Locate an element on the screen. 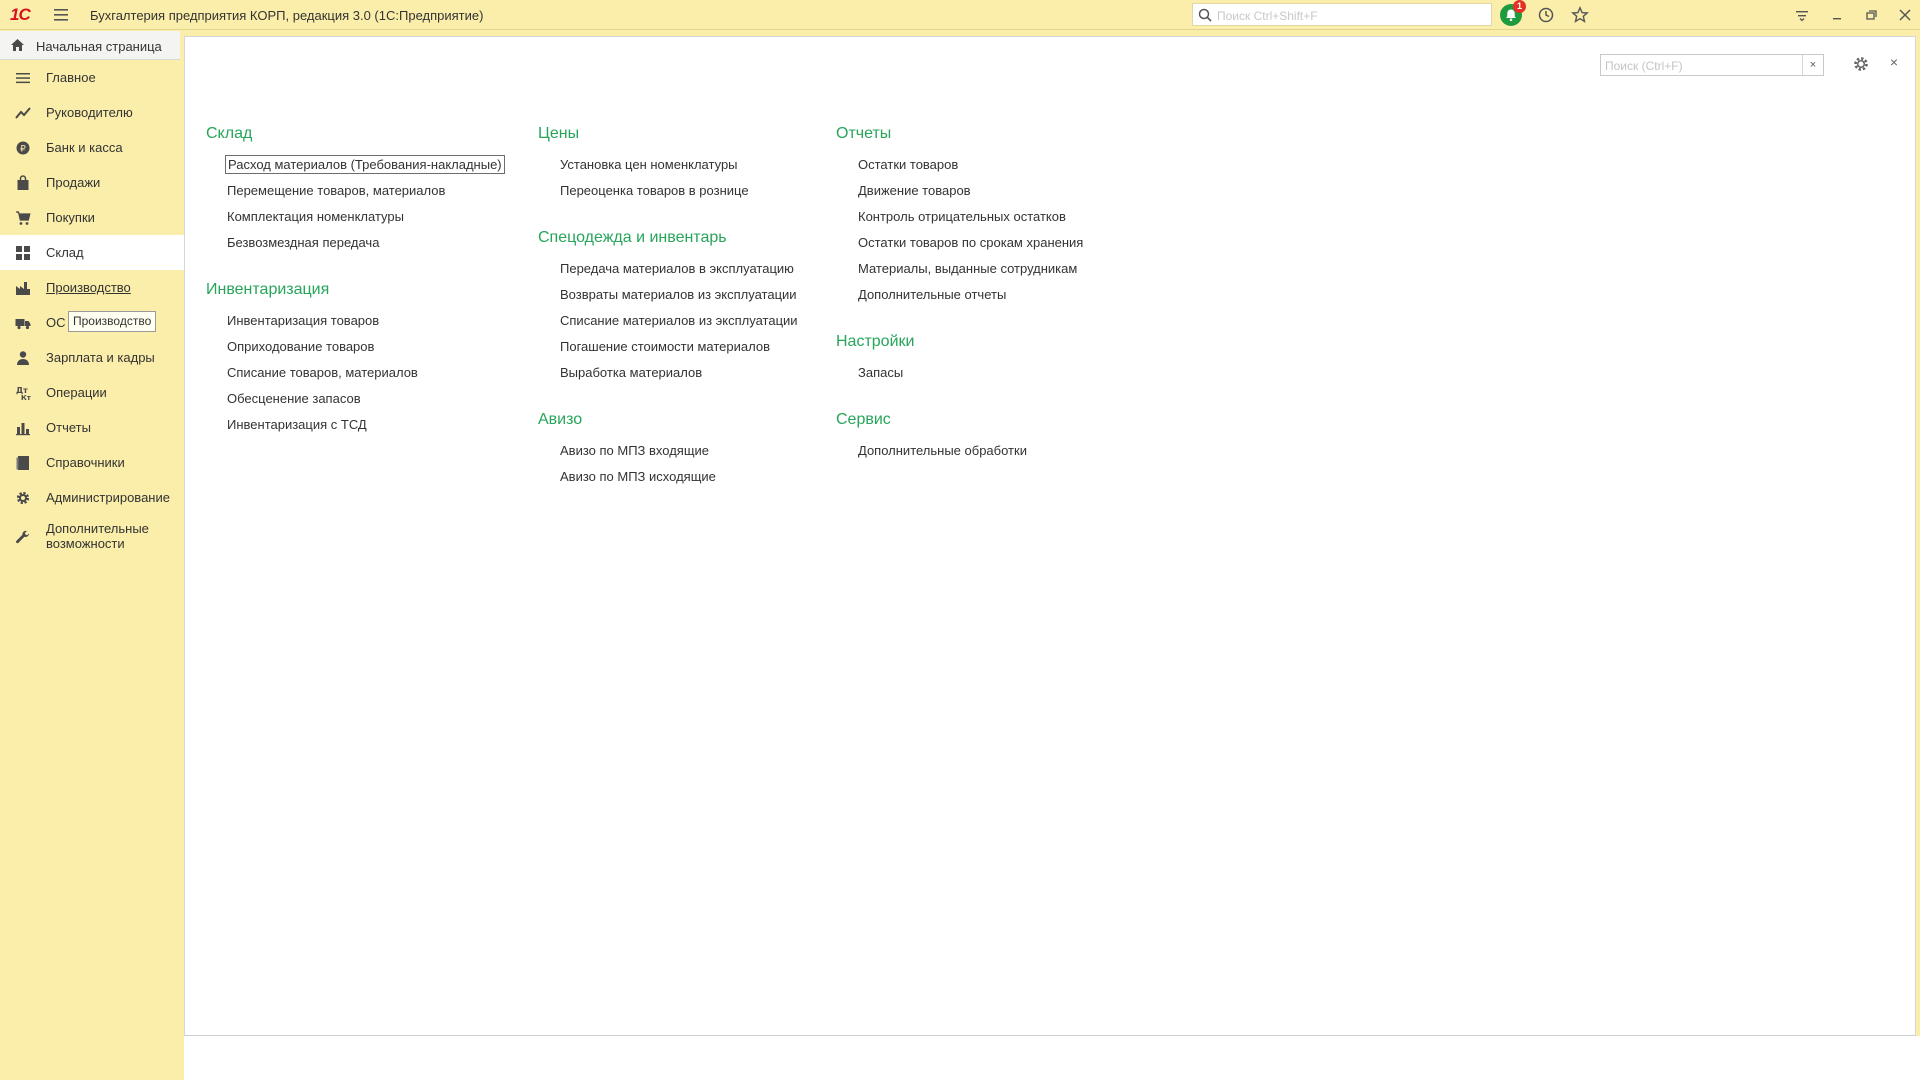 The width and height of the screenshot is (1920, 1080). sidebar-item-label: Справочники is located at coordinates (85, 462).